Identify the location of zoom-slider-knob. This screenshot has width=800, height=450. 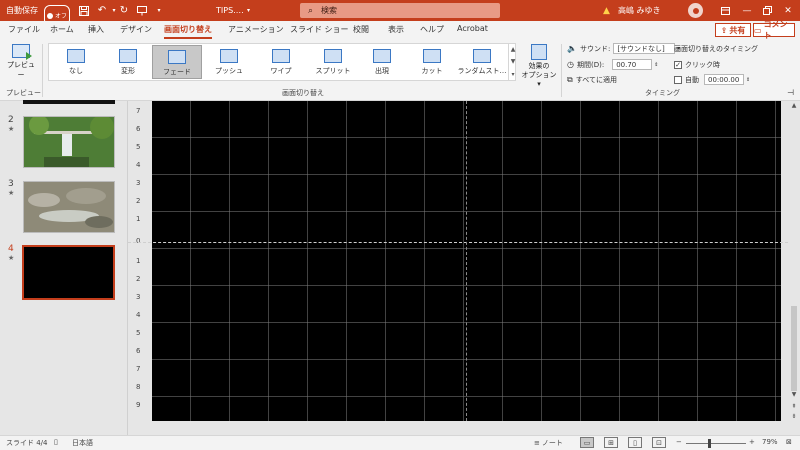
(709, 443).